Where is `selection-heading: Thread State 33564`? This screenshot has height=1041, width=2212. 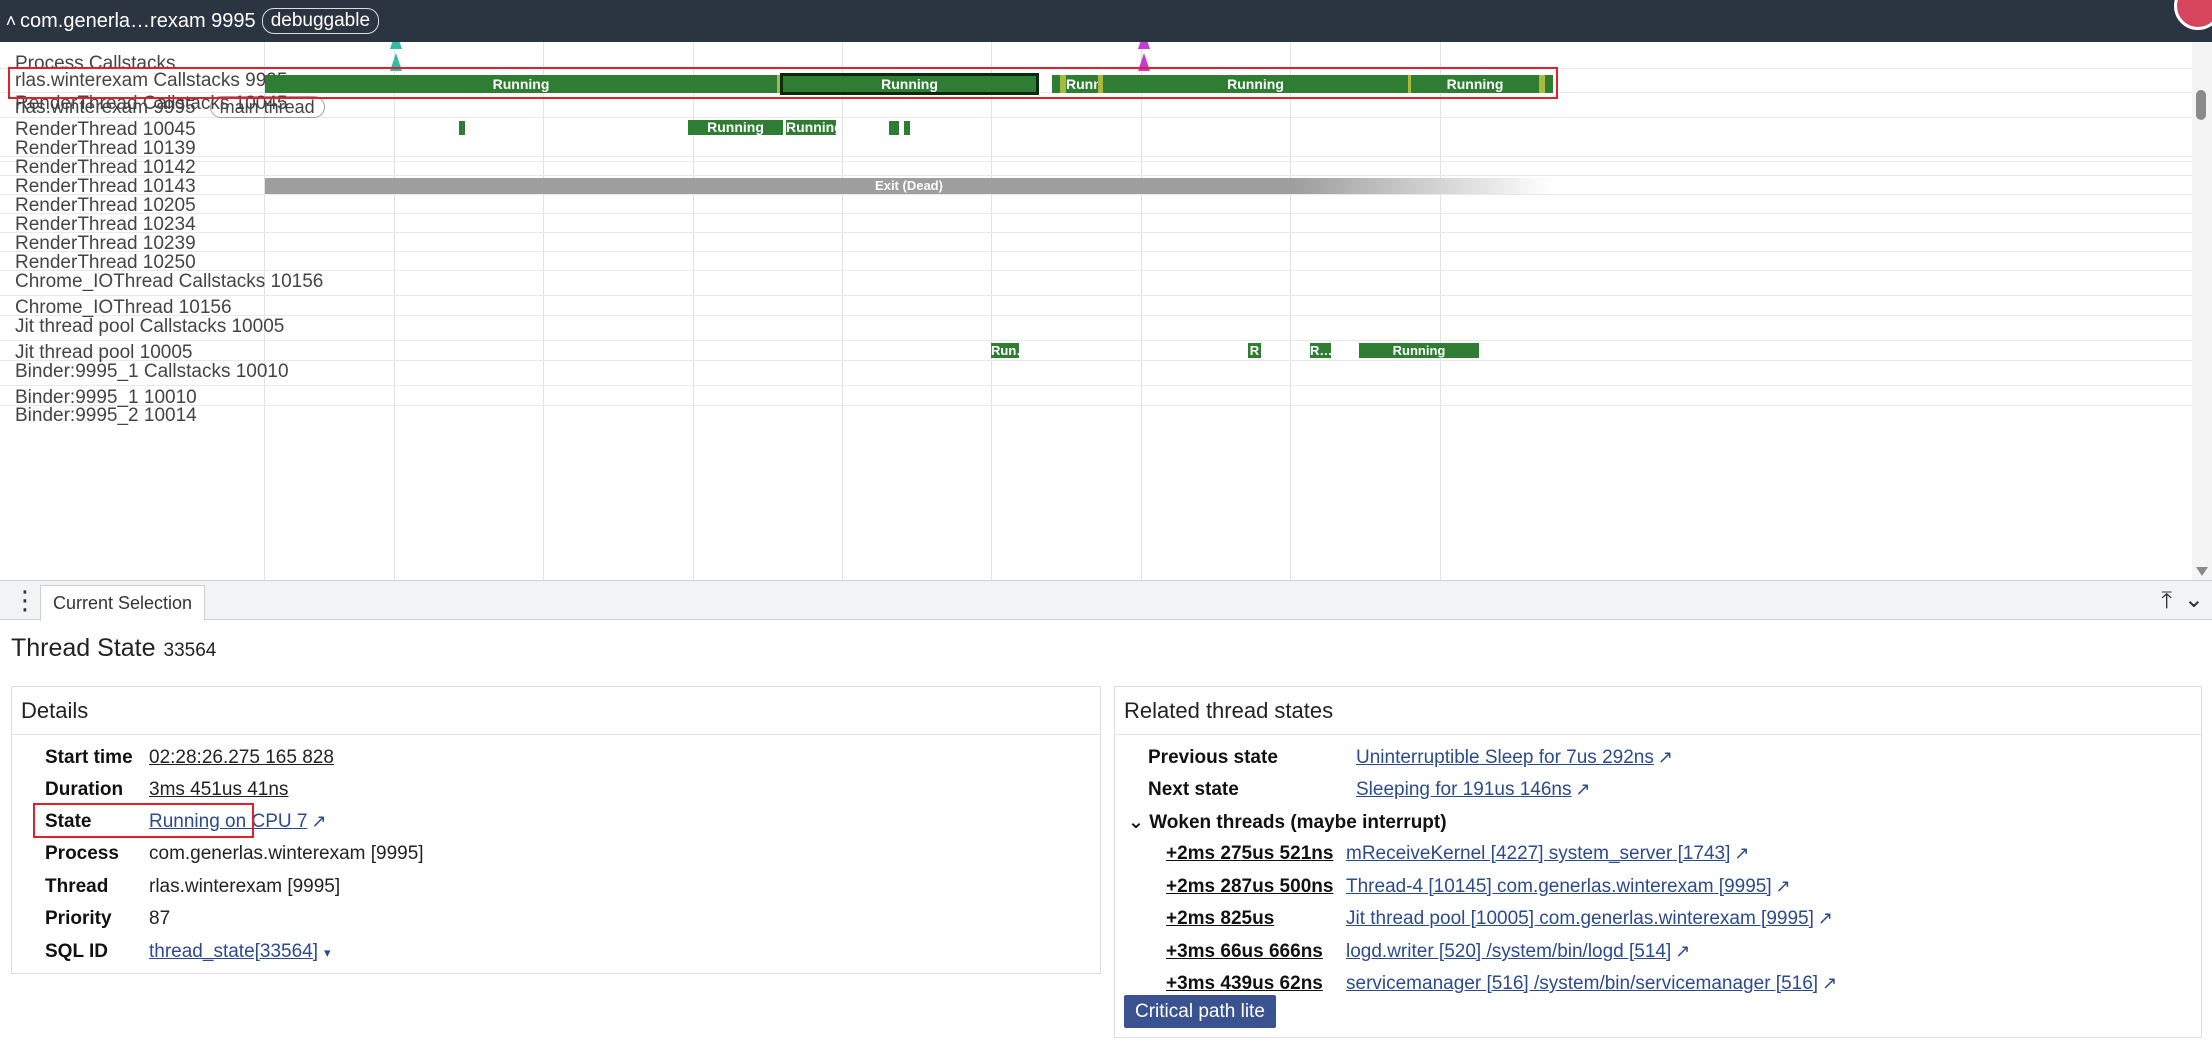
selection-heading: Thread State 33564 is located at coordinates (113, 648).